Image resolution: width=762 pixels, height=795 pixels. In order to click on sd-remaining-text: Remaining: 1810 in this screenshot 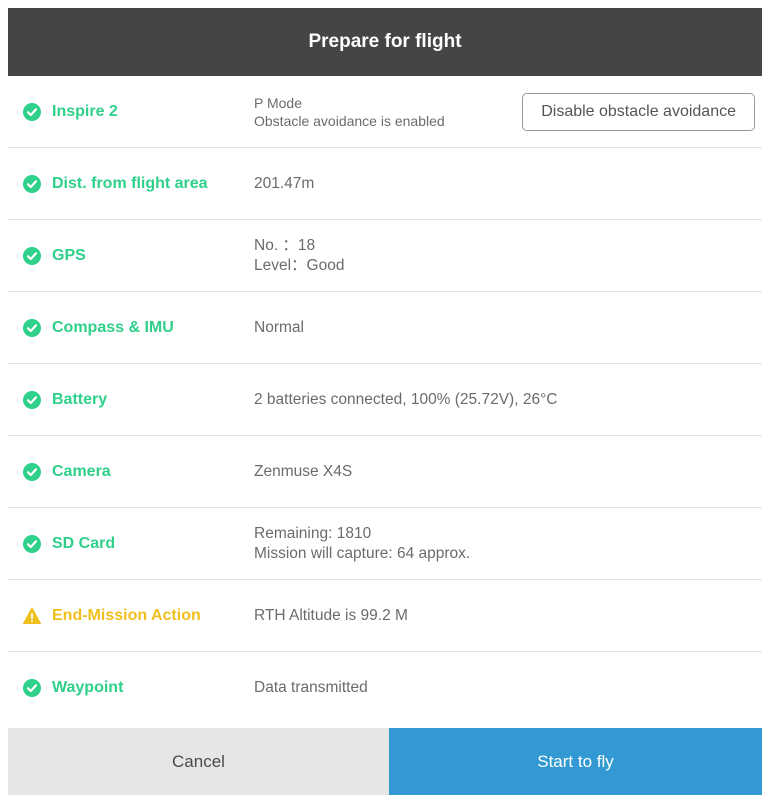, I will do `click(313, 533)`.